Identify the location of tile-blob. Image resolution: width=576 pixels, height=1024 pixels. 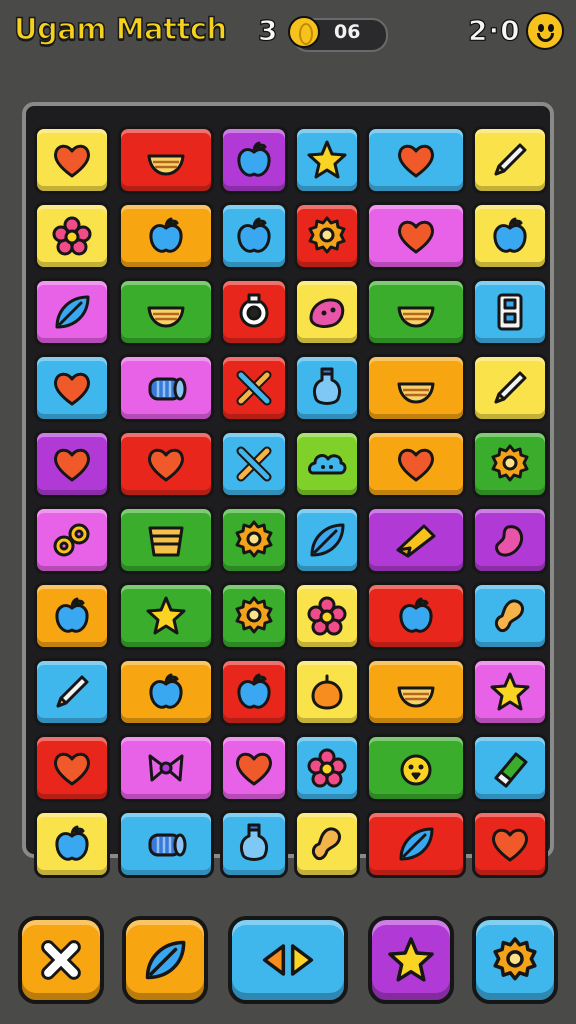
(327, 312).